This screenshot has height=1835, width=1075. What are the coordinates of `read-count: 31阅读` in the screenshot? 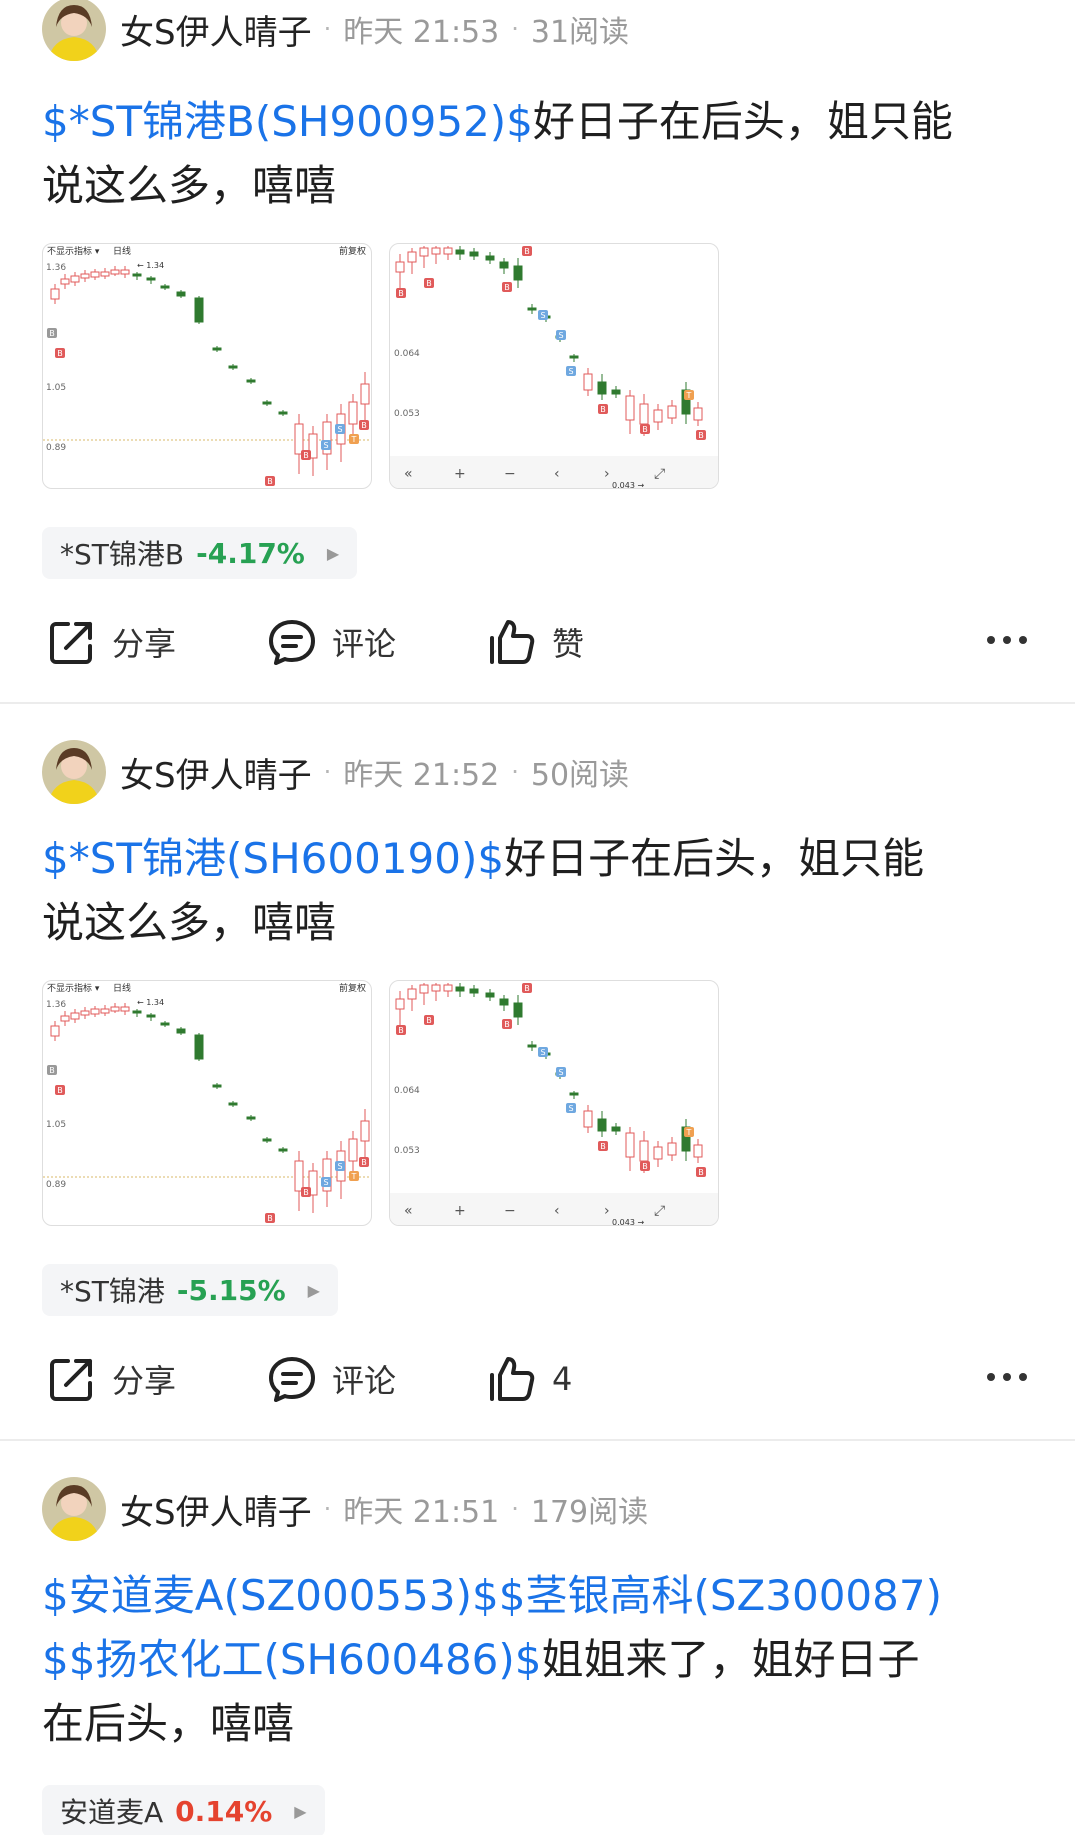 It's located at (580, 32).